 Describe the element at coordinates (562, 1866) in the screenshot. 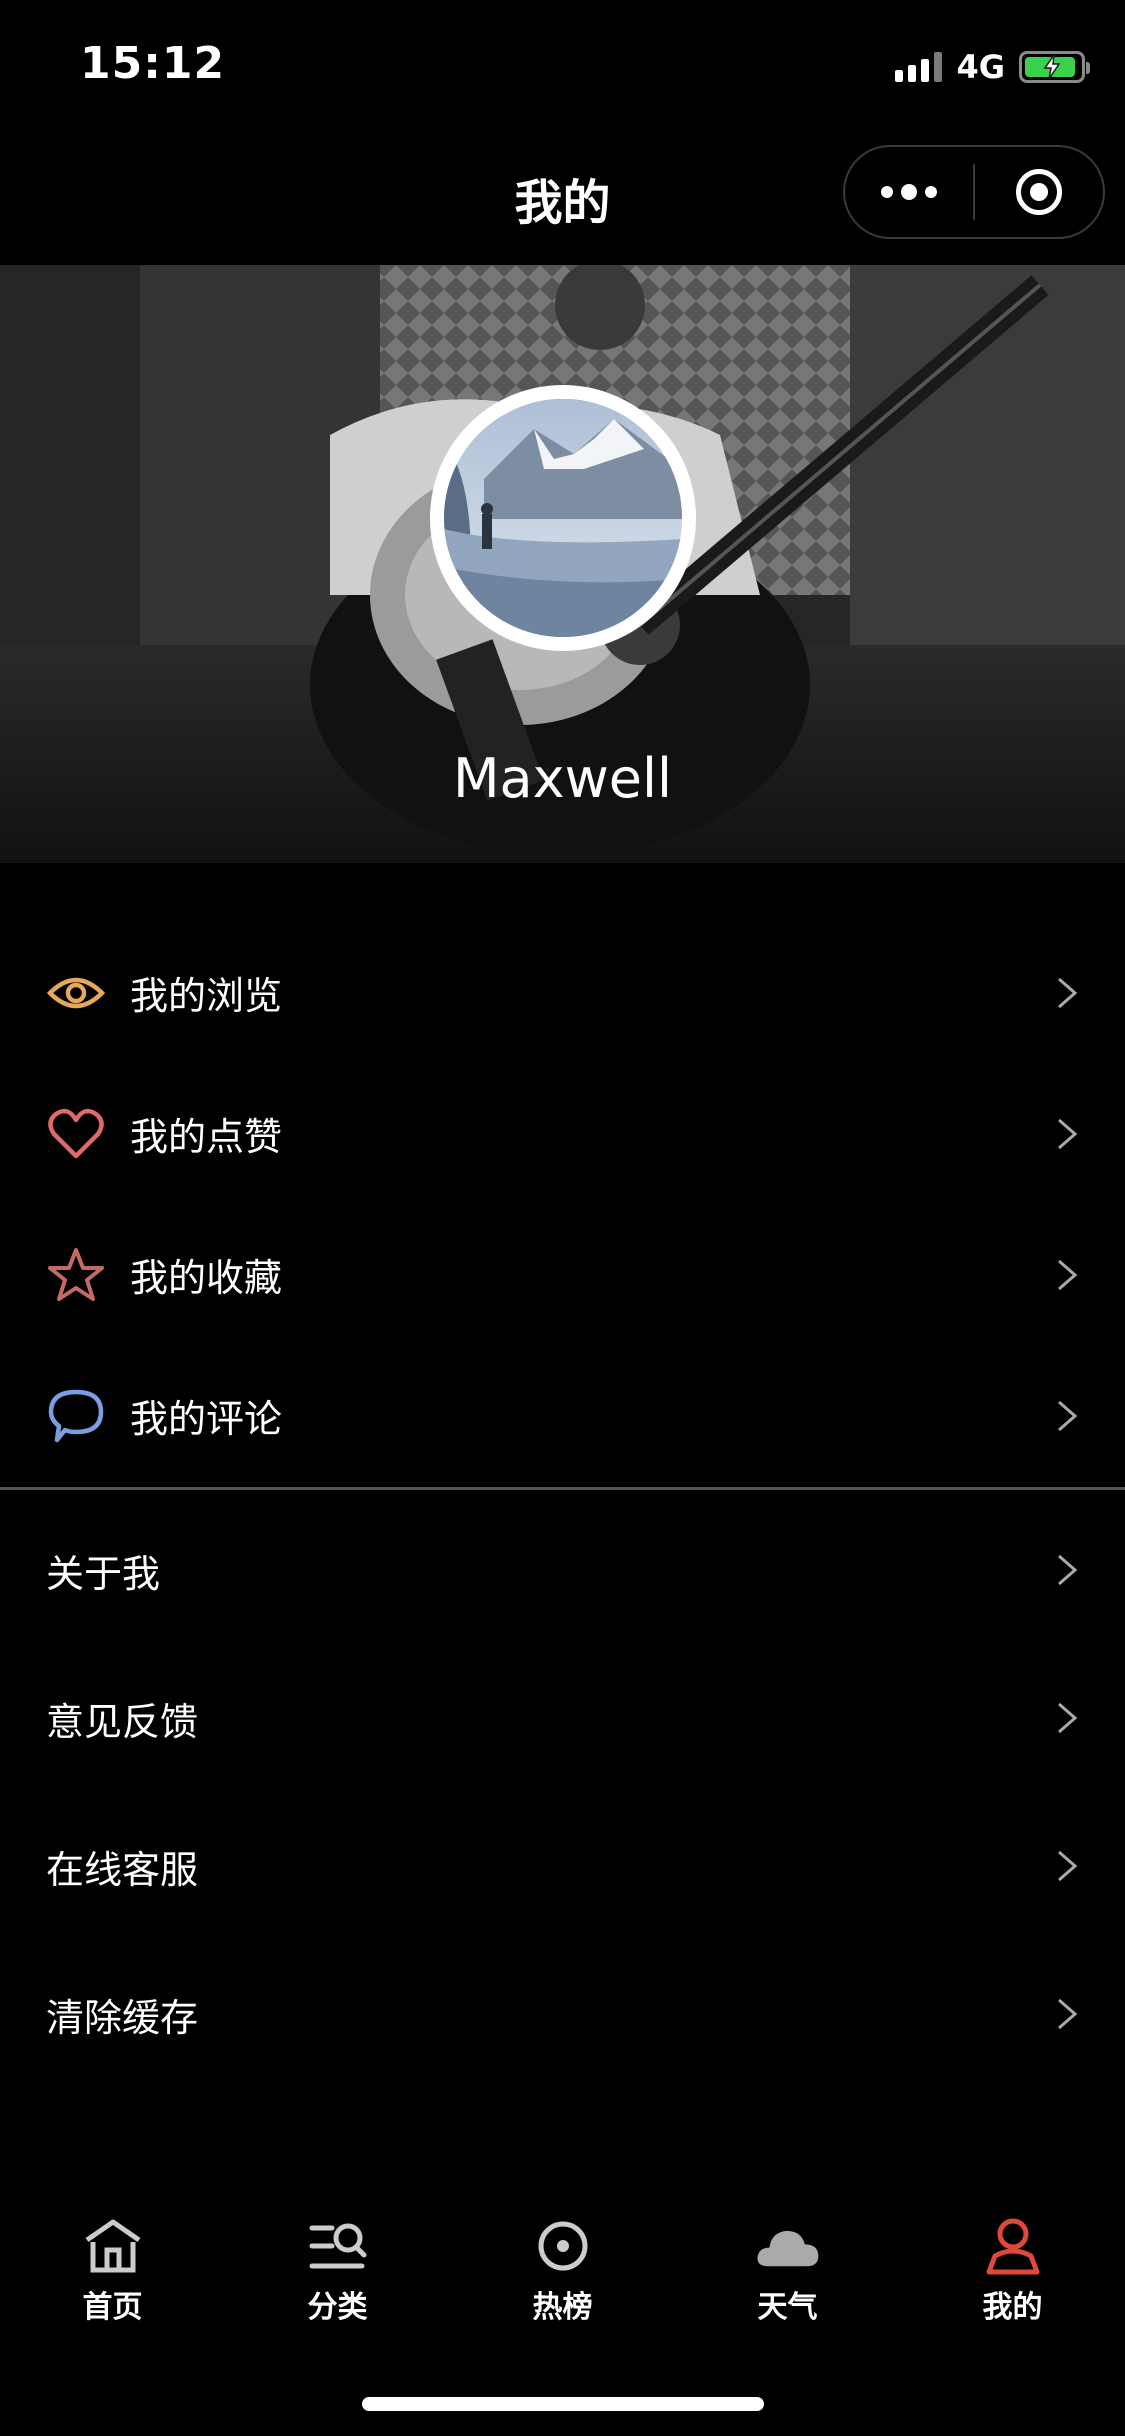

I see `menu-item-customer-service: 在线客服` at that location.